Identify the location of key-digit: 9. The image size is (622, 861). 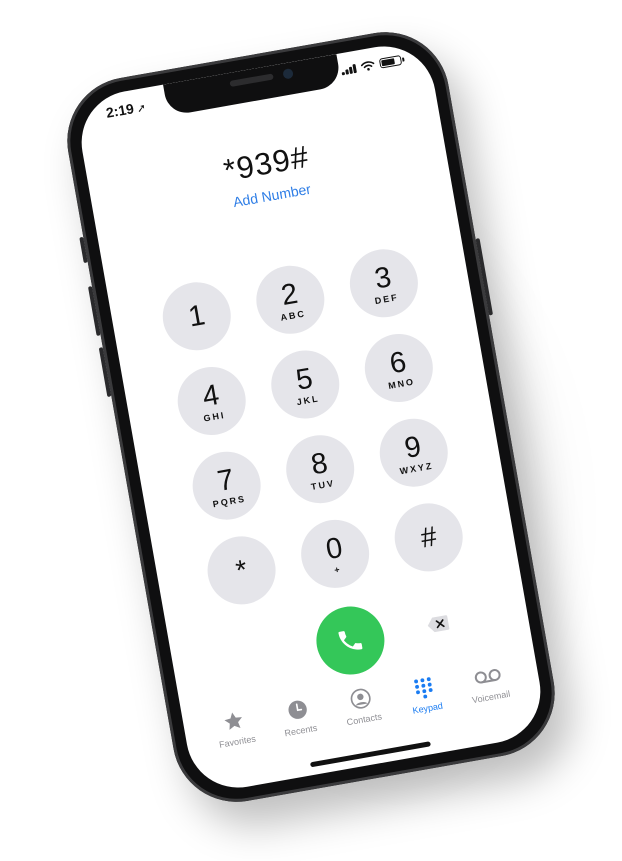
(413, 447).